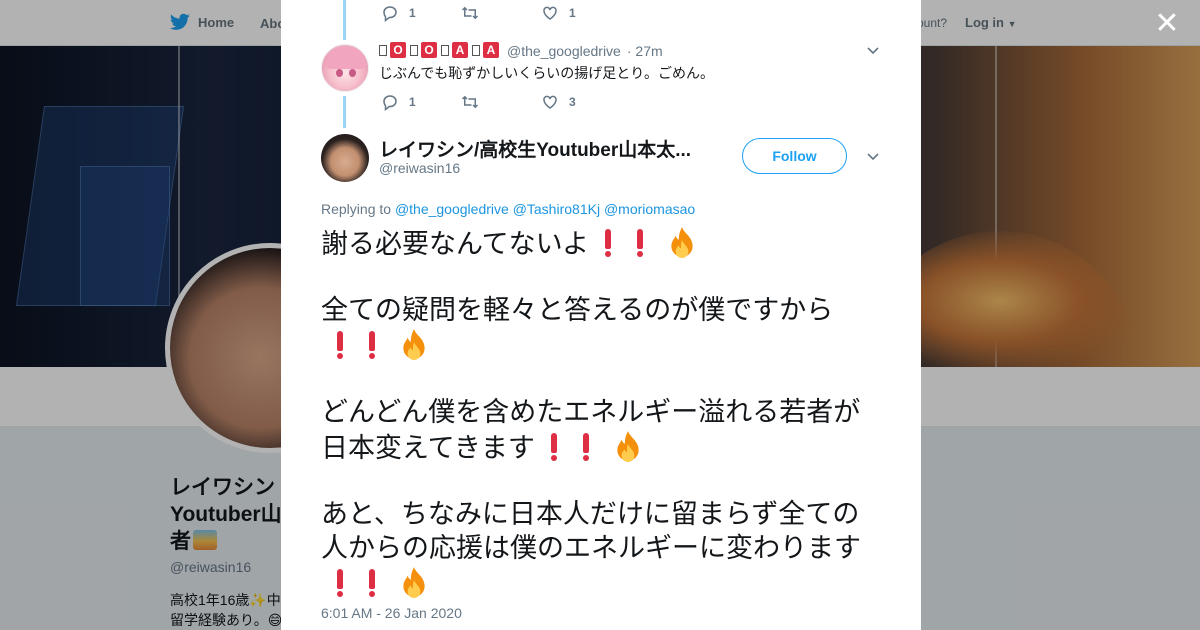 The image size is (1200, 630). What do you see at coordinates (345, 68) in the screenshot?
I see `reply-author-avatar` at bounding box center [345, 68].